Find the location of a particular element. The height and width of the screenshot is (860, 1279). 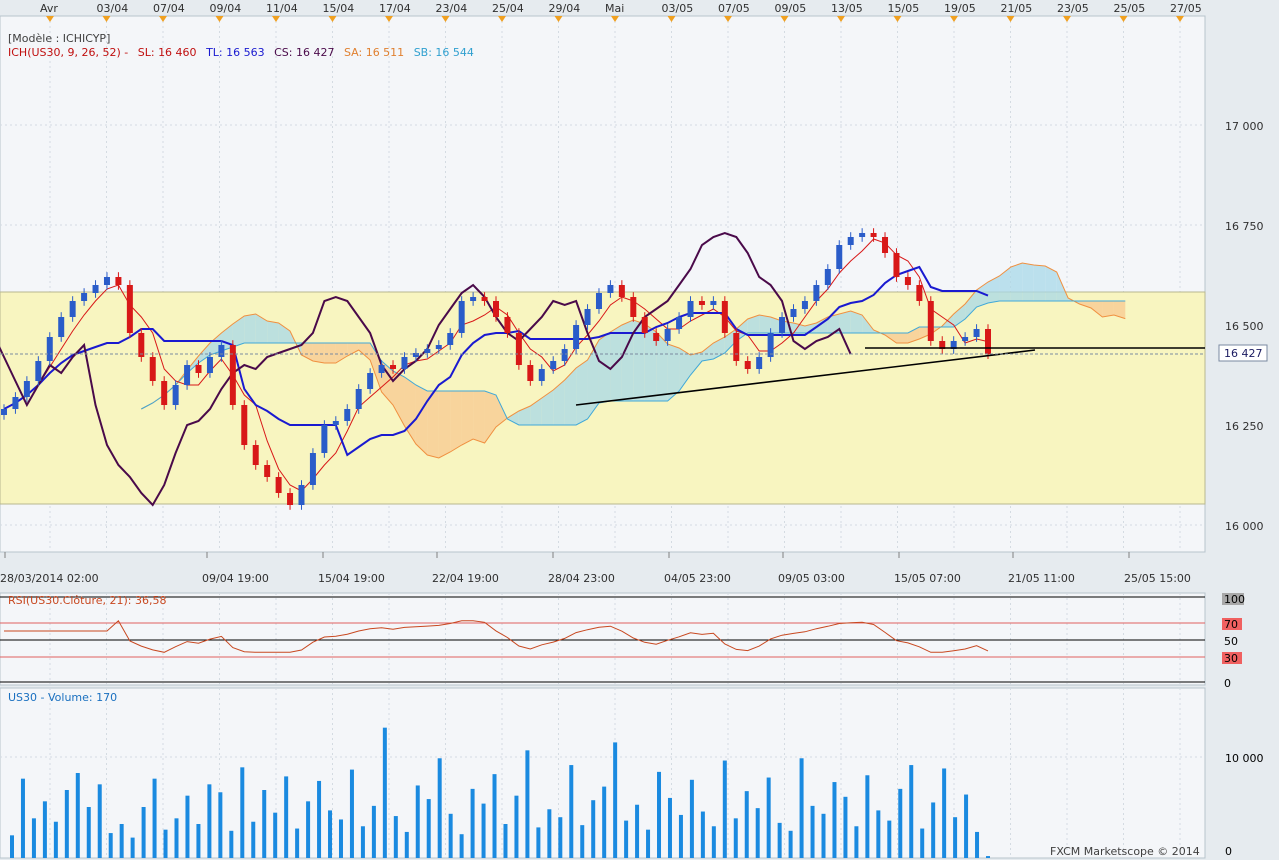

top-date-label: 07/04 is located at coordinates (169, 8).